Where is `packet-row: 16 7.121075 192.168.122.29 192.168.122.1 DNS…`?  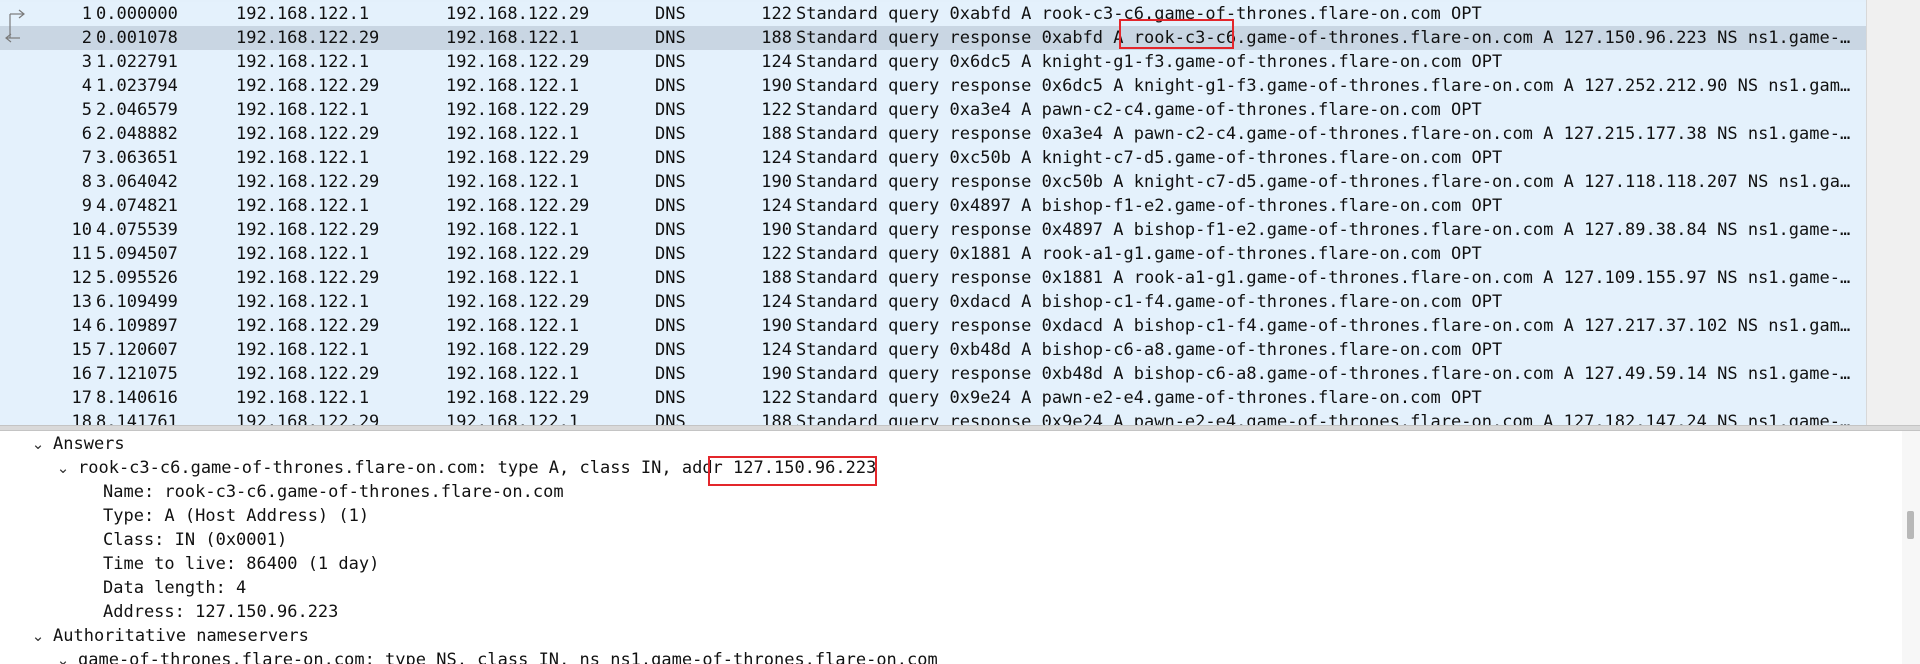
packet-row: 16 7.121075 192.168.122.29 192.168.122.1 DNS… is located at coordinates (933, 374).